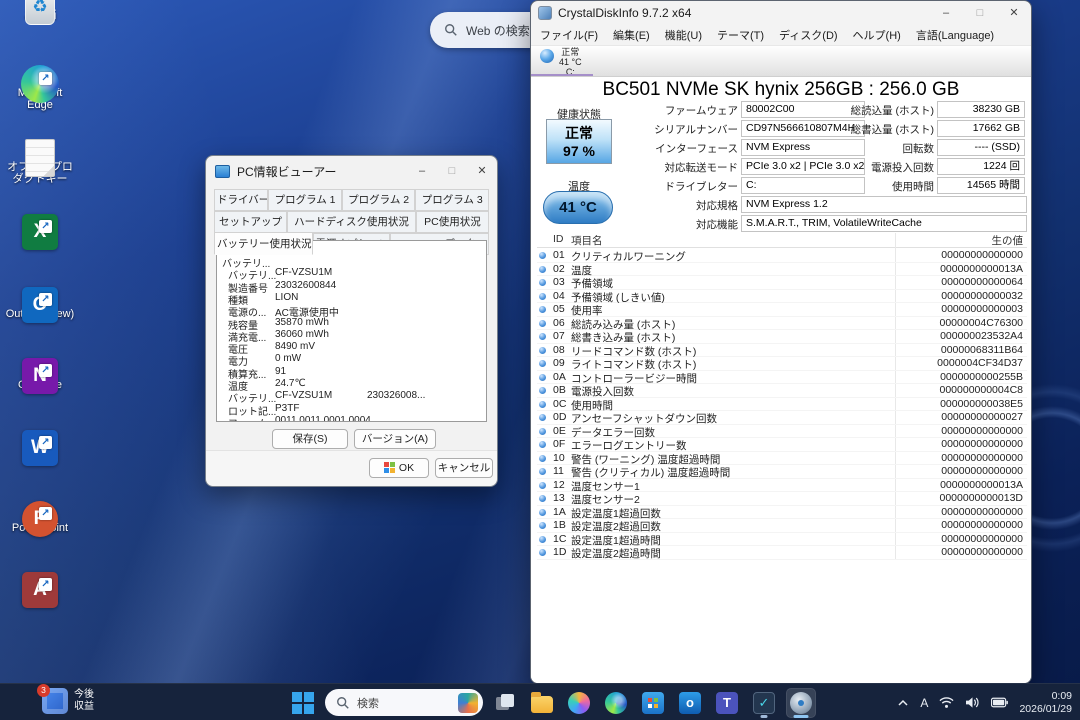 This screenshot has height=720, width=1080. What do you see at coordinates (40, 376) in the screenshot?
I see `desktop-icon-onenote: N↗OneNote` at bounding box center [40, 376].